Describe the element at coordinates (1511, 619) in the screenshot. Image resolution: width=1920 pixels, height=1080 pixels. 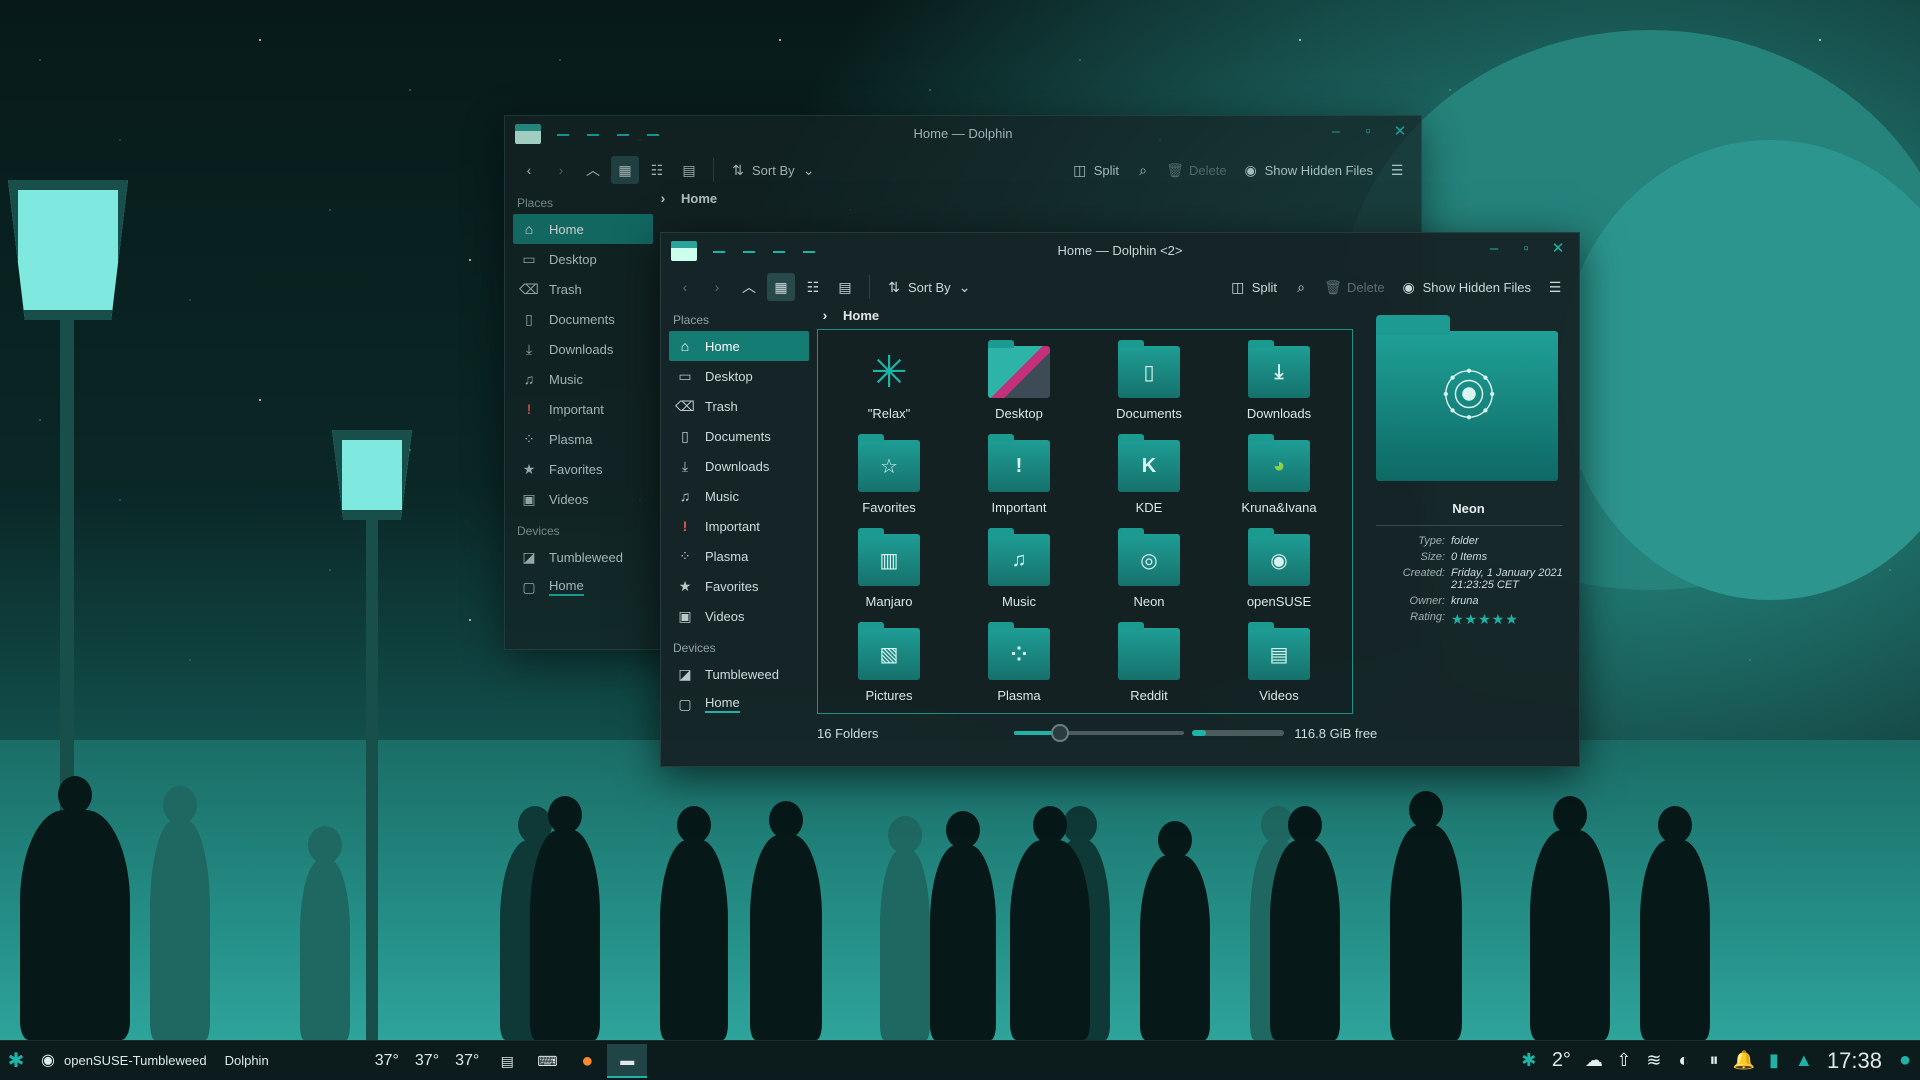
I see `rating-stars: ★★★★★` at that location.